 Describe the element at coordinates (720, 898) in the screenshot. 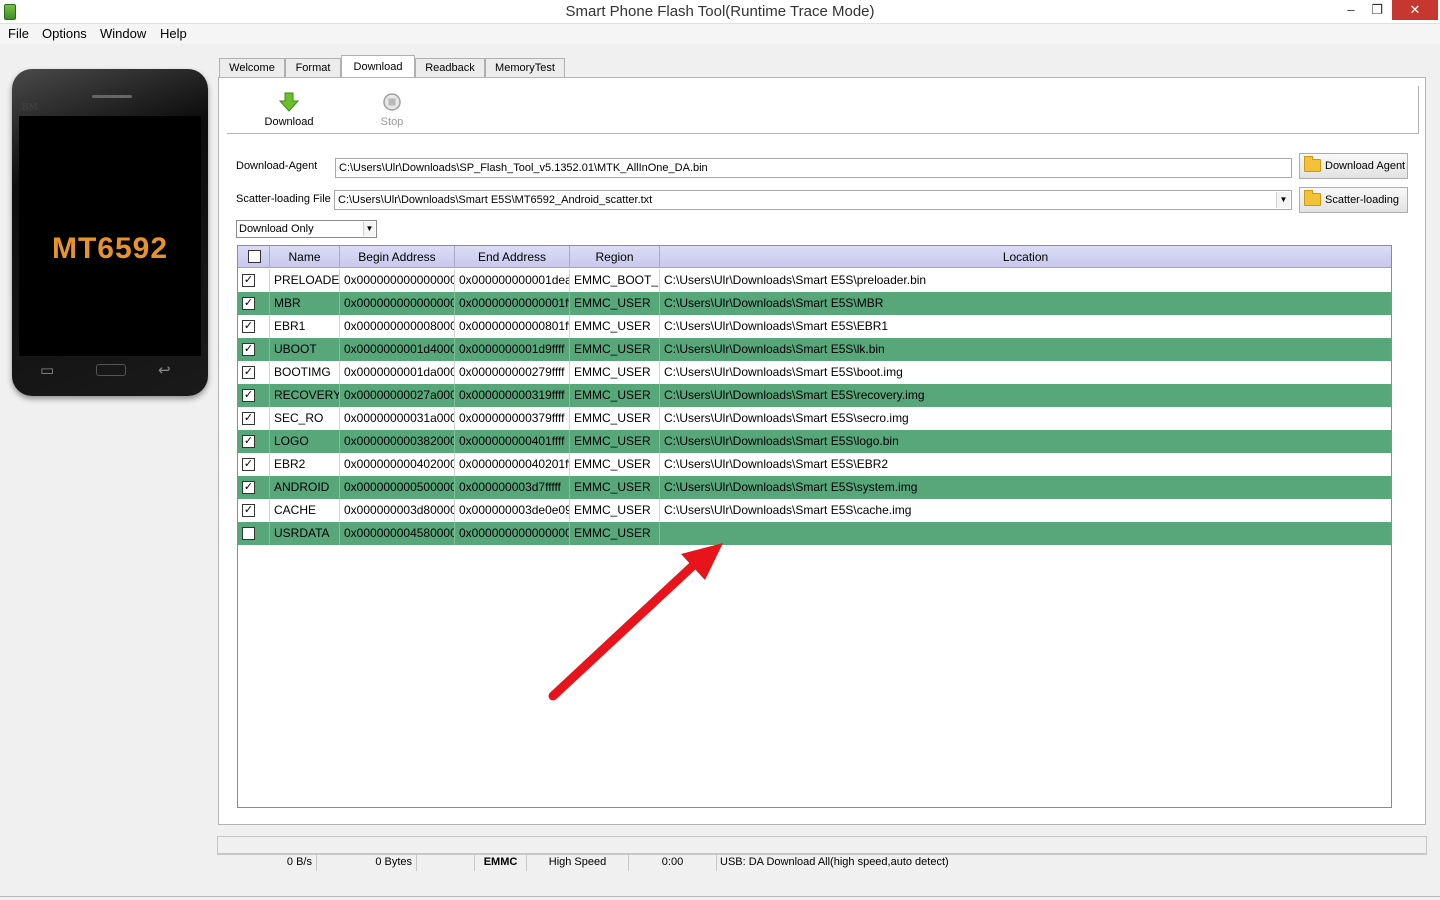

I see `bottom-strip` at that location.